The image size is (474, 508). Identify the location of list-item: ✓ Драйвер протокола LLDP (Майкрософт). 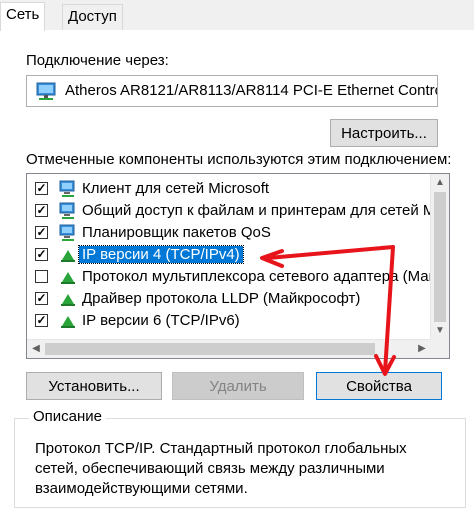
(229, 299).